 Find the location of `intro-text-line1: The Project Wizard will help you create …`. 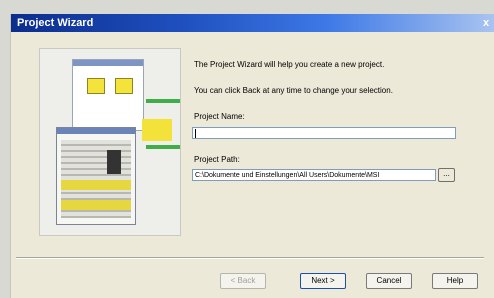

intro-text-line1: The Project Wizard will help you create … is located at coordinates (289, 64).